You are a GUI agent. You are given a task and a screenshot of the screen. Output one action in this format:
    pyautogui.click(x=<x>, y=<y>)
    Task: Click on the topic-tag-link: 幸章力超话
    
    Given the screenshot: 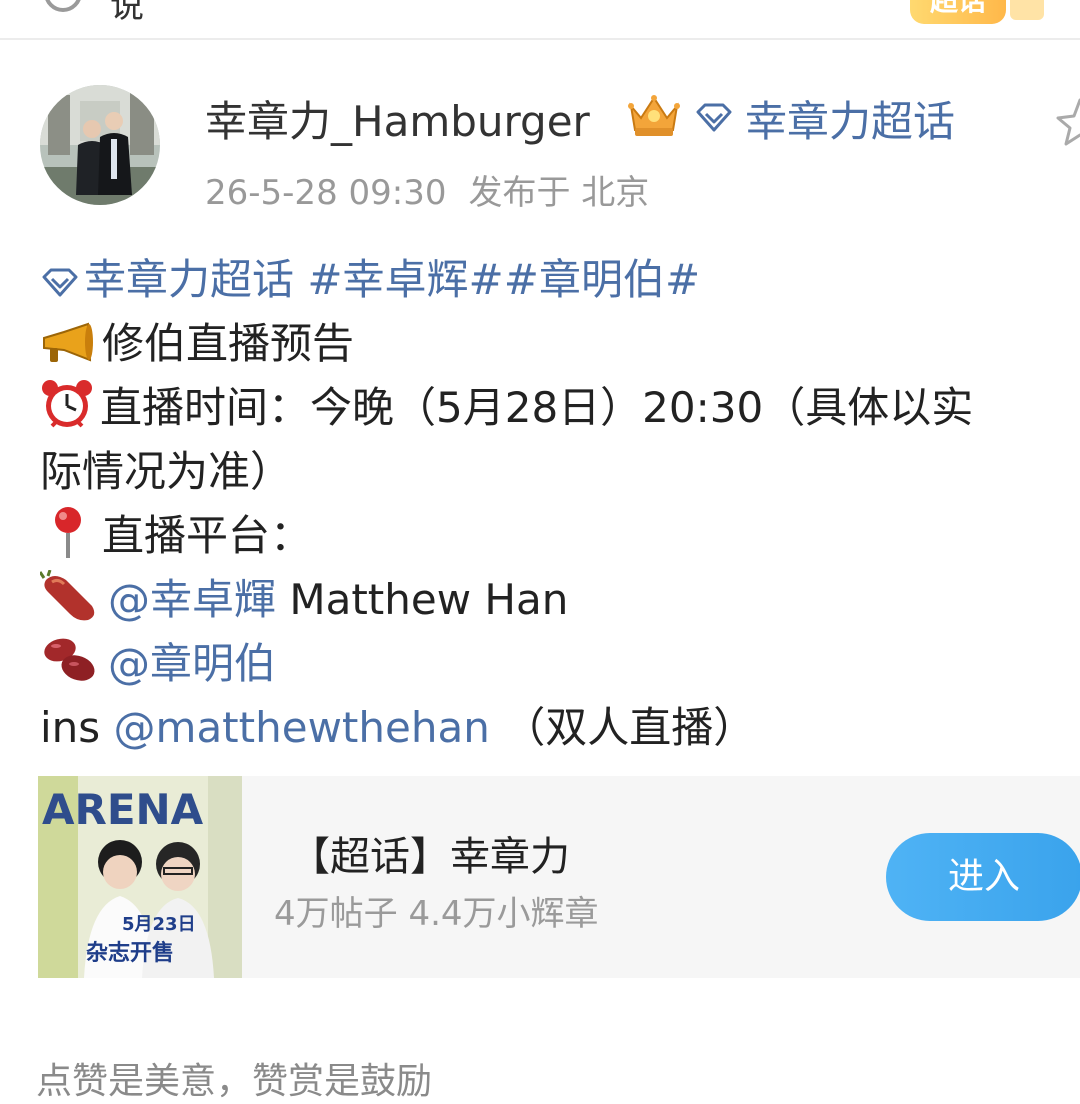 What is the action you would take?
    pyautogui.click(x=167, y=279)
    